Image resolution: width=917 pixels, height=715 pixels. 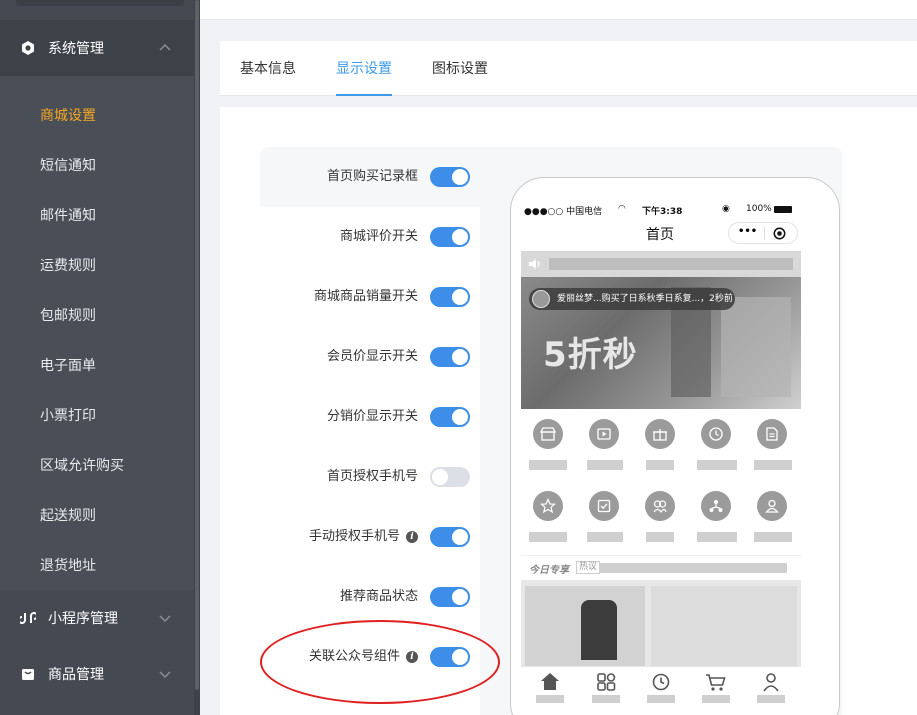 I want to click on sidebar-group-label: 系统管理, so click(x=76, y=49).